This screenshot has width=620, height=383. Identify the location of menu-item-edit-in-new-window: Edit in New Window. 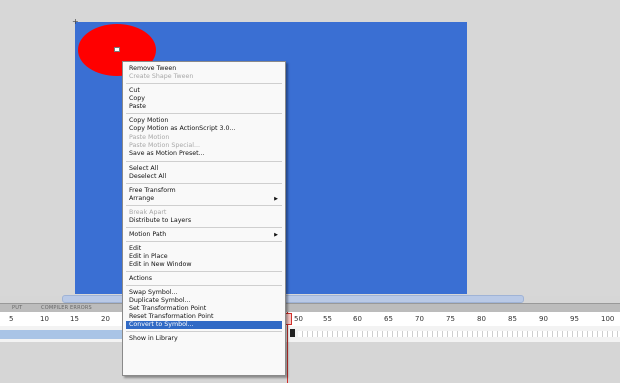
(204, 265).